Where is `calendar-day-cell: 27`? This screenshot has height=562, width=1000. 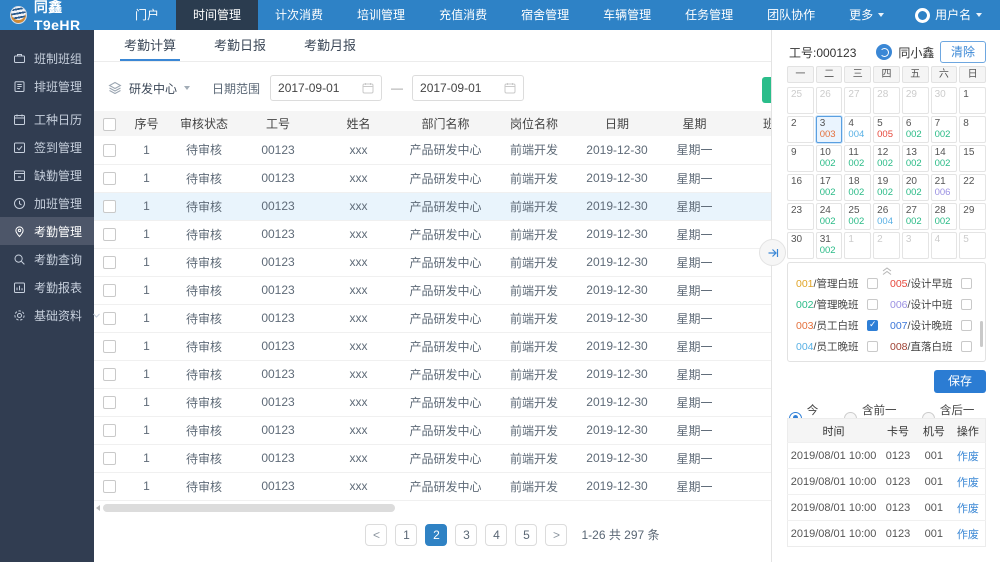
calendar-day-cell: 27 is located at coordinates (858, 100).